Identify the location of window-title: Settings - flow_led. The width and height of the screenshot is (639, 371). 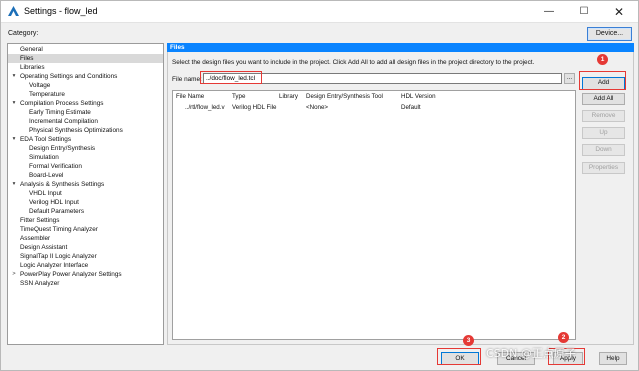
(61, 11).